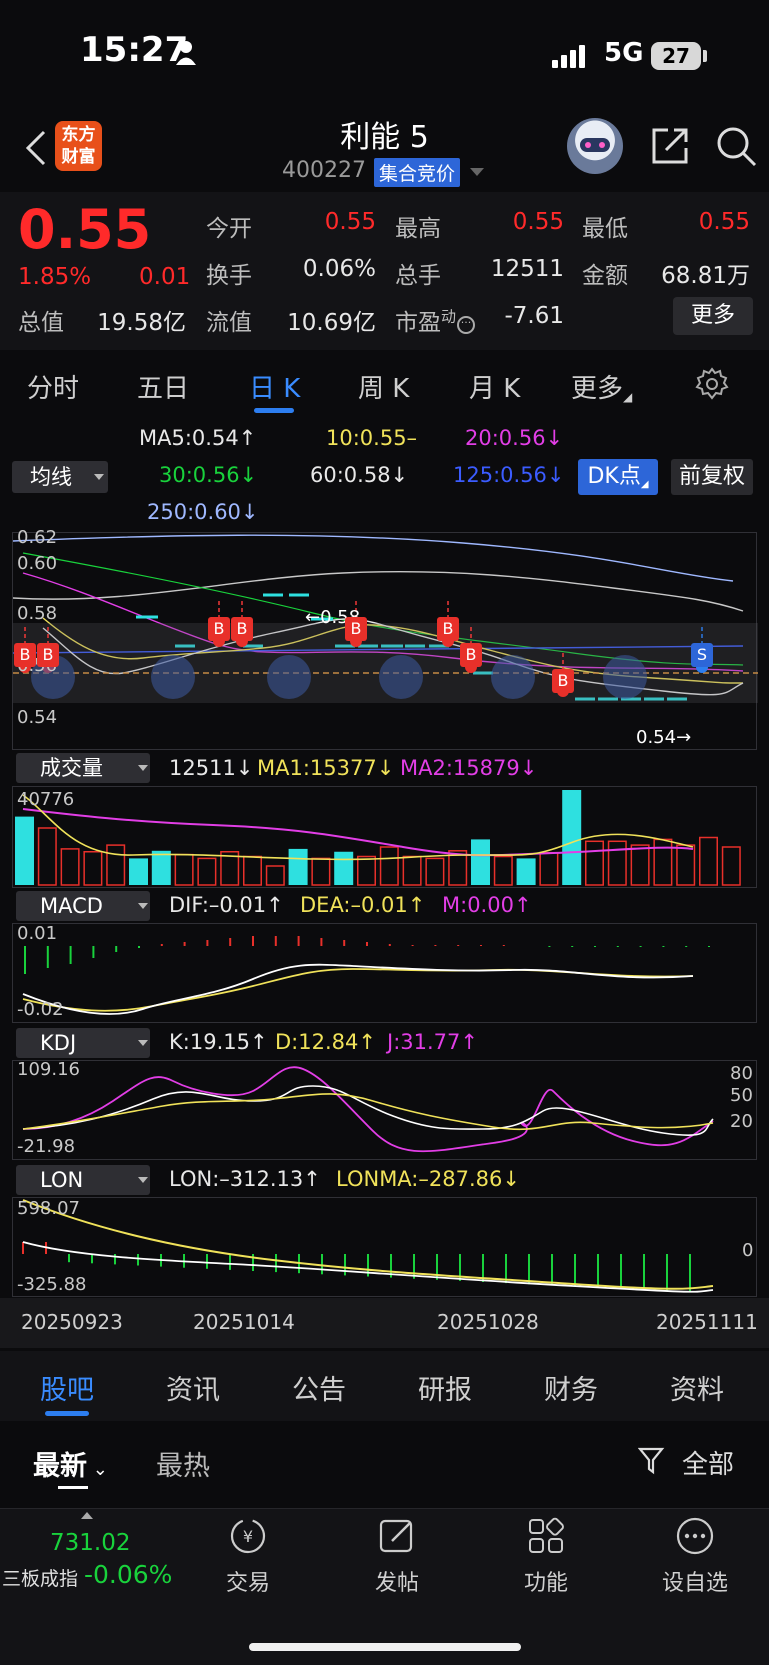 Image resolution: width=769 pixels, height=1665 pixels. What do you see at coordinates (697, 1387) in the screenshot?
I see `tab-profile: 资料` at bounding box center [697, 1387].